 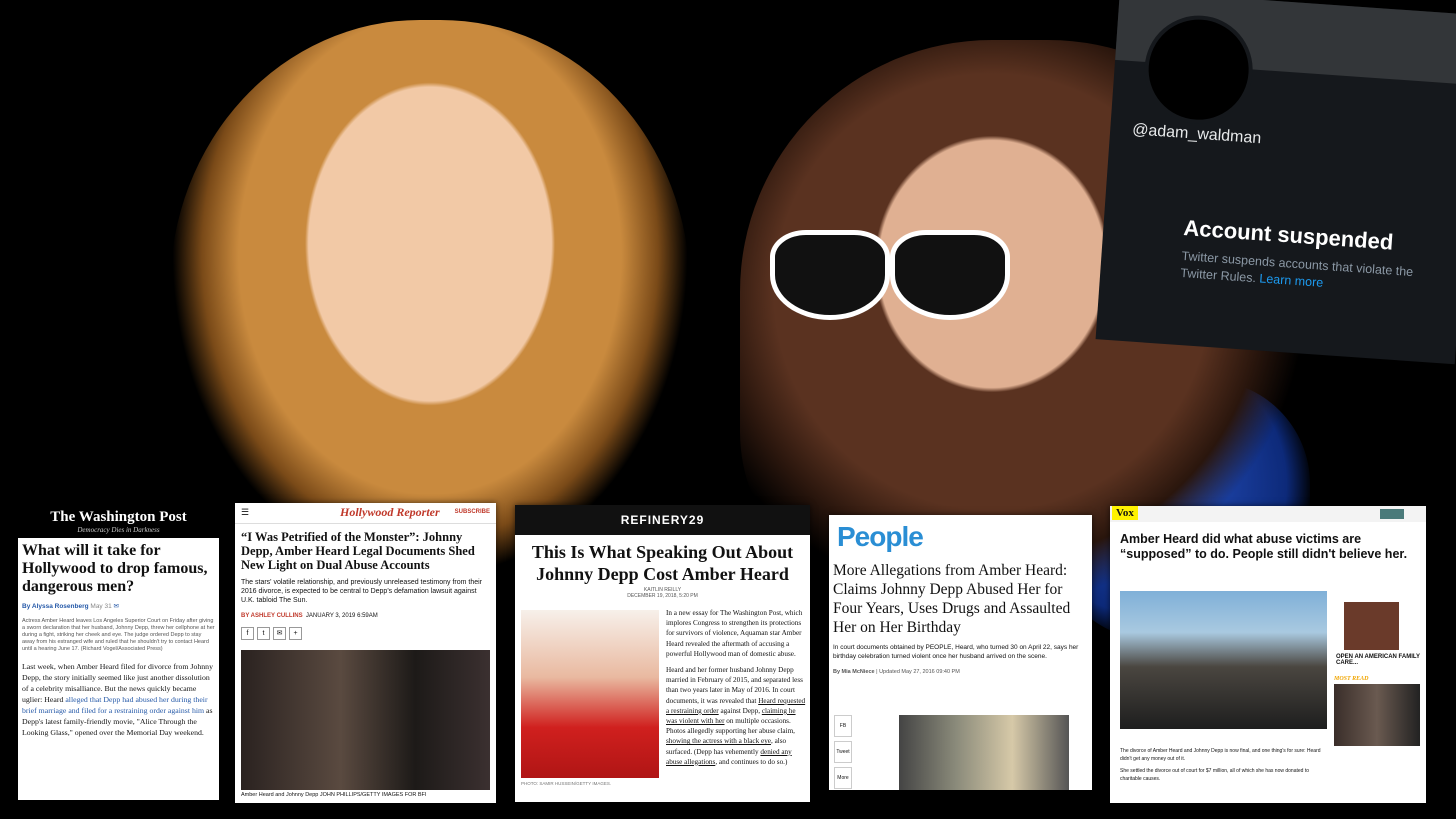 I want to click on author: BY ASHLEY CULLINS, so click(x=272, y=616).